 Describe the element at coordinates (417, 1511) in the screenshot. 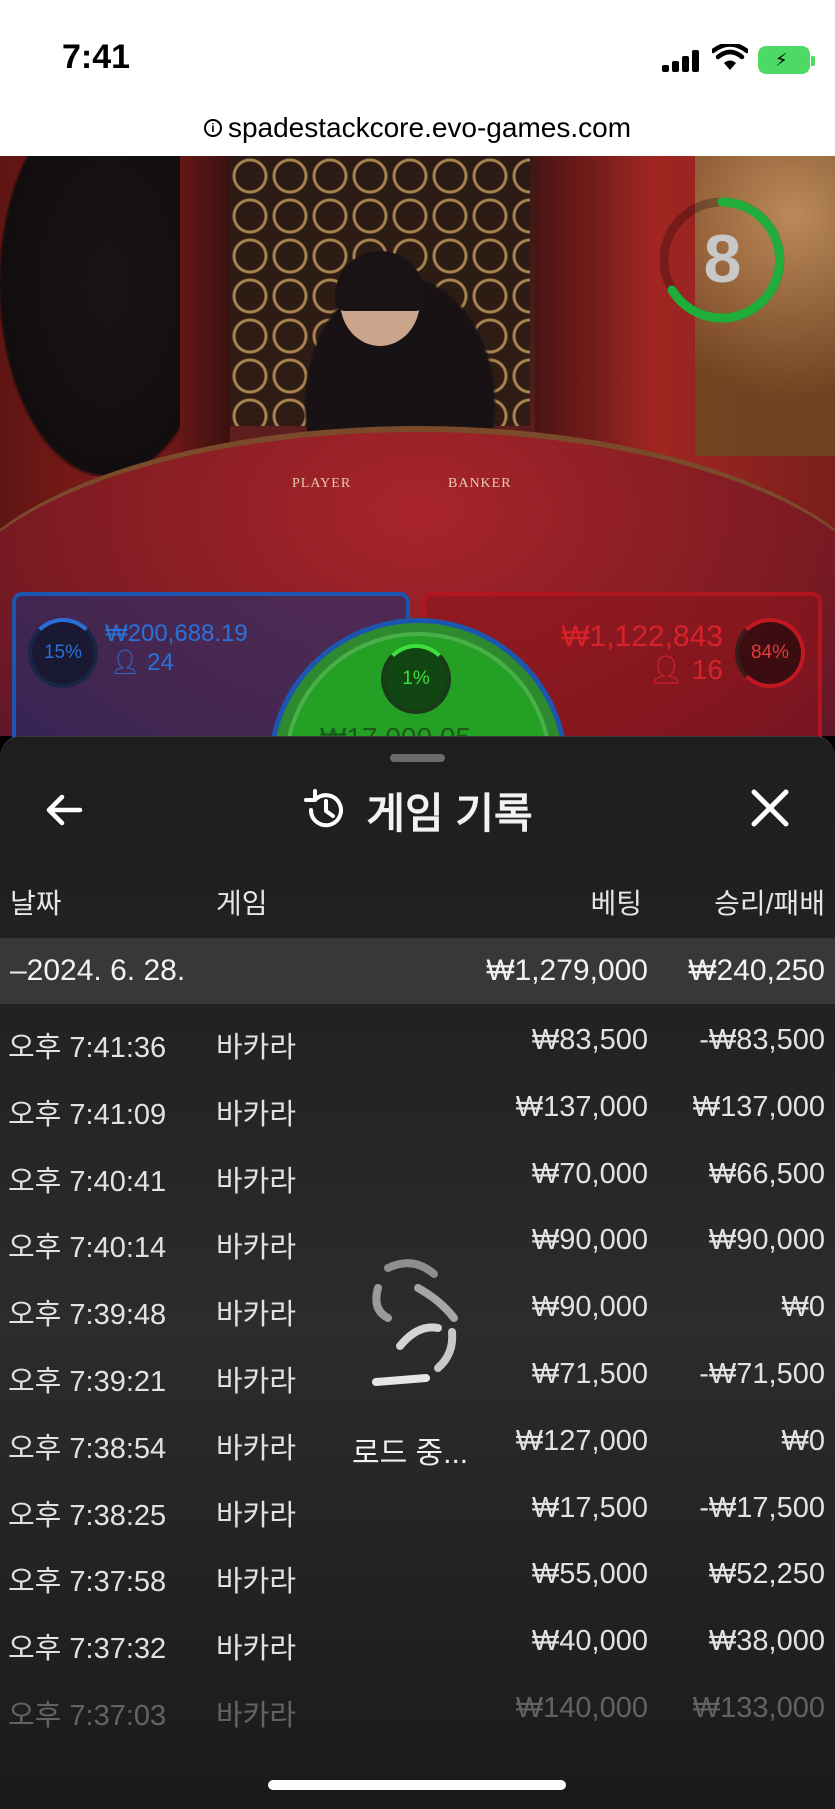

I see `history-row: 오후 7:38:25 바카라 ₩17,500 -₩17,500` at that location.